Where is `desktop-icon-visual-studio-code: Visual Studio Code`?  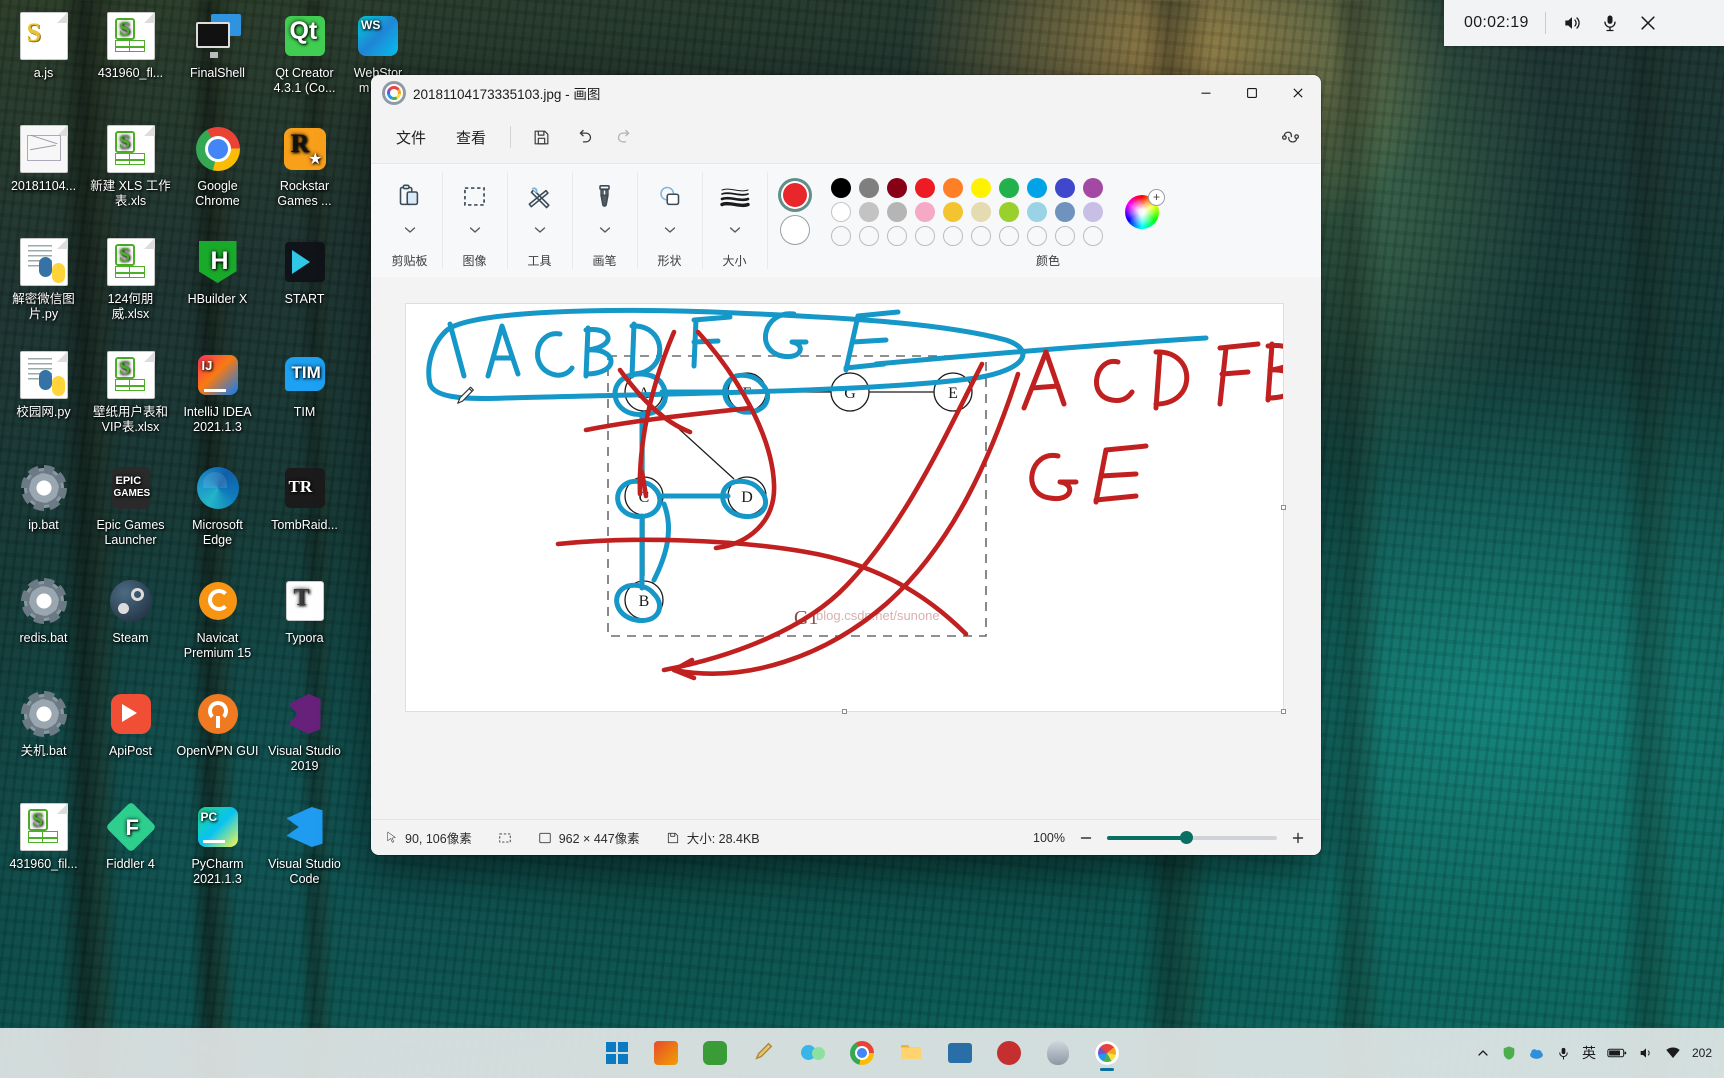
desktop-icon-visual-studio-code: Visual Studio Code is located at coordinates (304, 855).